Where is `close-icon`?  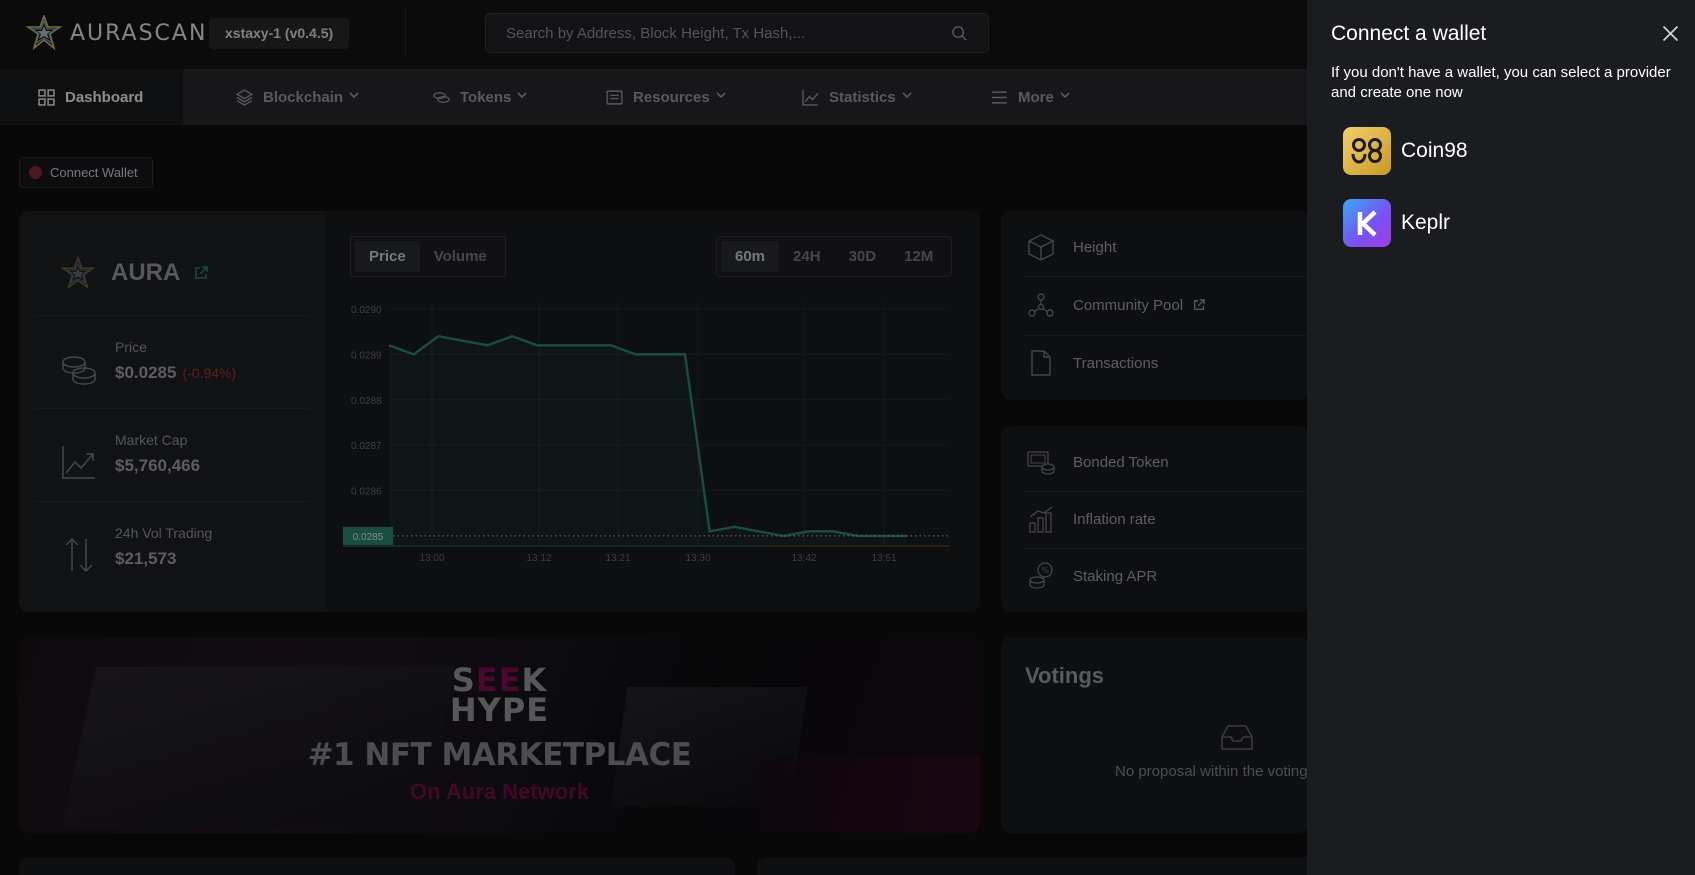 close-icon is located at coordinates (1670, 33).